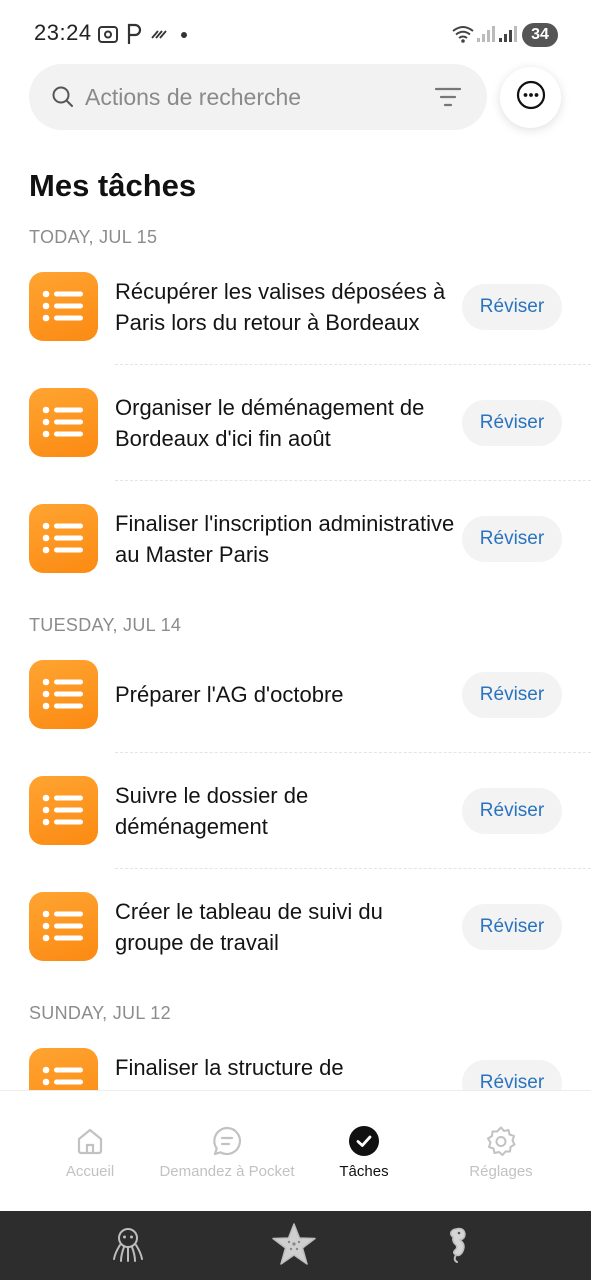  What do you see at coordinates (501, 1171) in the screenshot?
I see `nav-label: Réglages` at bounding box center [501, 1171].